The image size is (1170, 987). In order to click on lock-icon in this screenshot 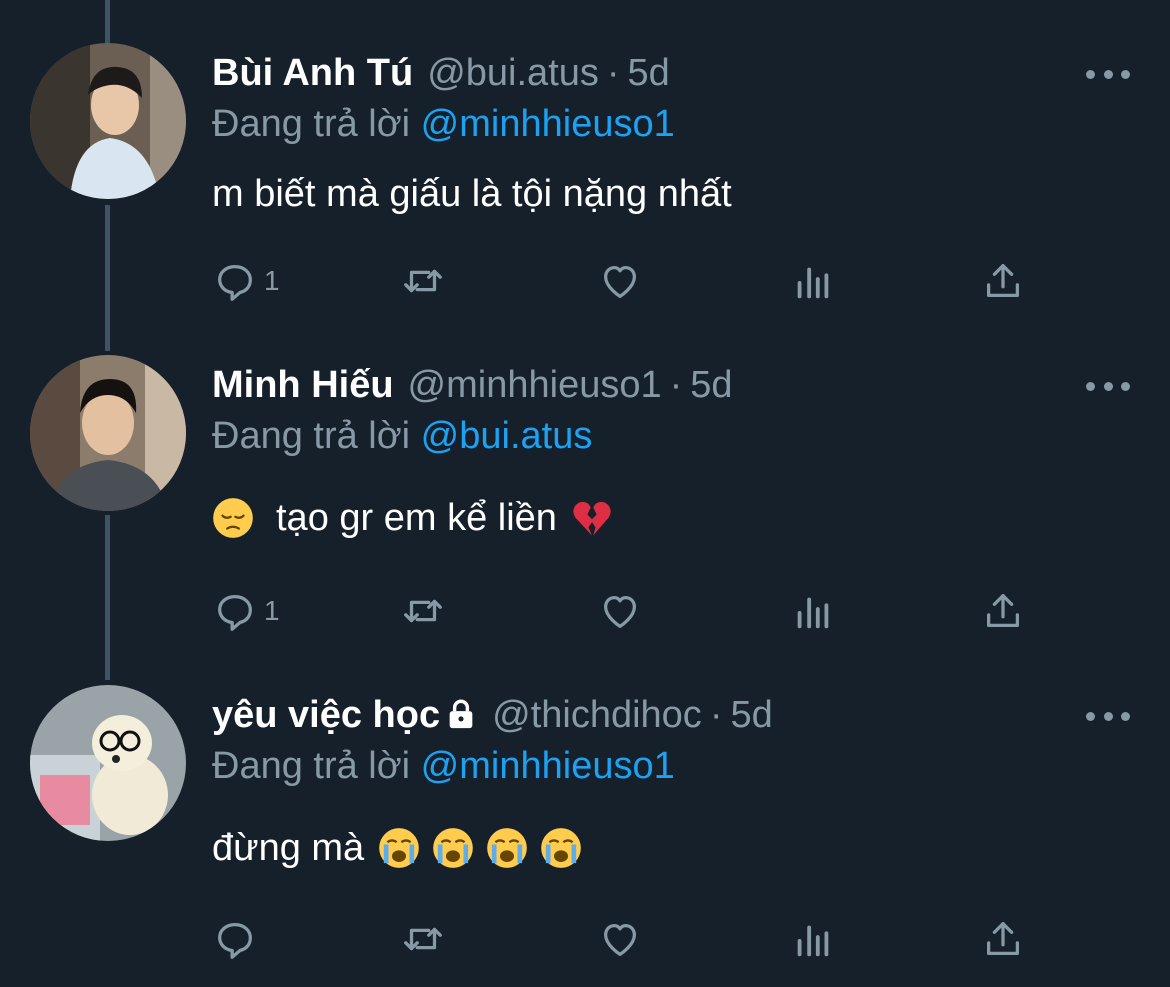, I will do `click(461, 714)`.